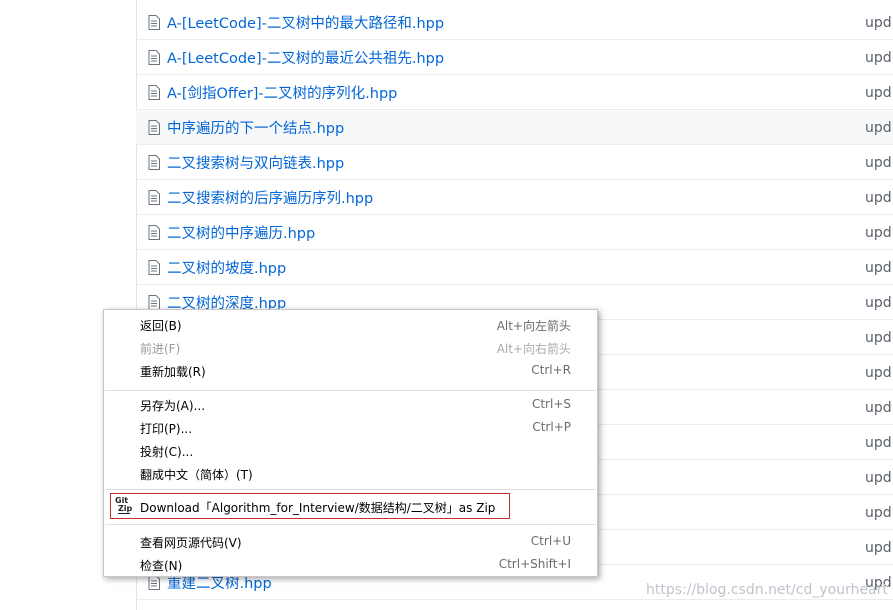  I want to click on menu-item-back: 返回(B) Alt+向左箭头, so click(350, 325).